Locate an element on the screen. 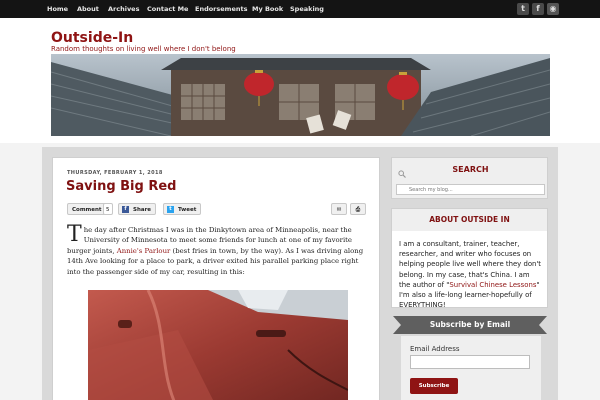 This screenshot has height=400, width=600. subscribe-ribbon: Subscribe by Email is located at coordinates (470, 325).